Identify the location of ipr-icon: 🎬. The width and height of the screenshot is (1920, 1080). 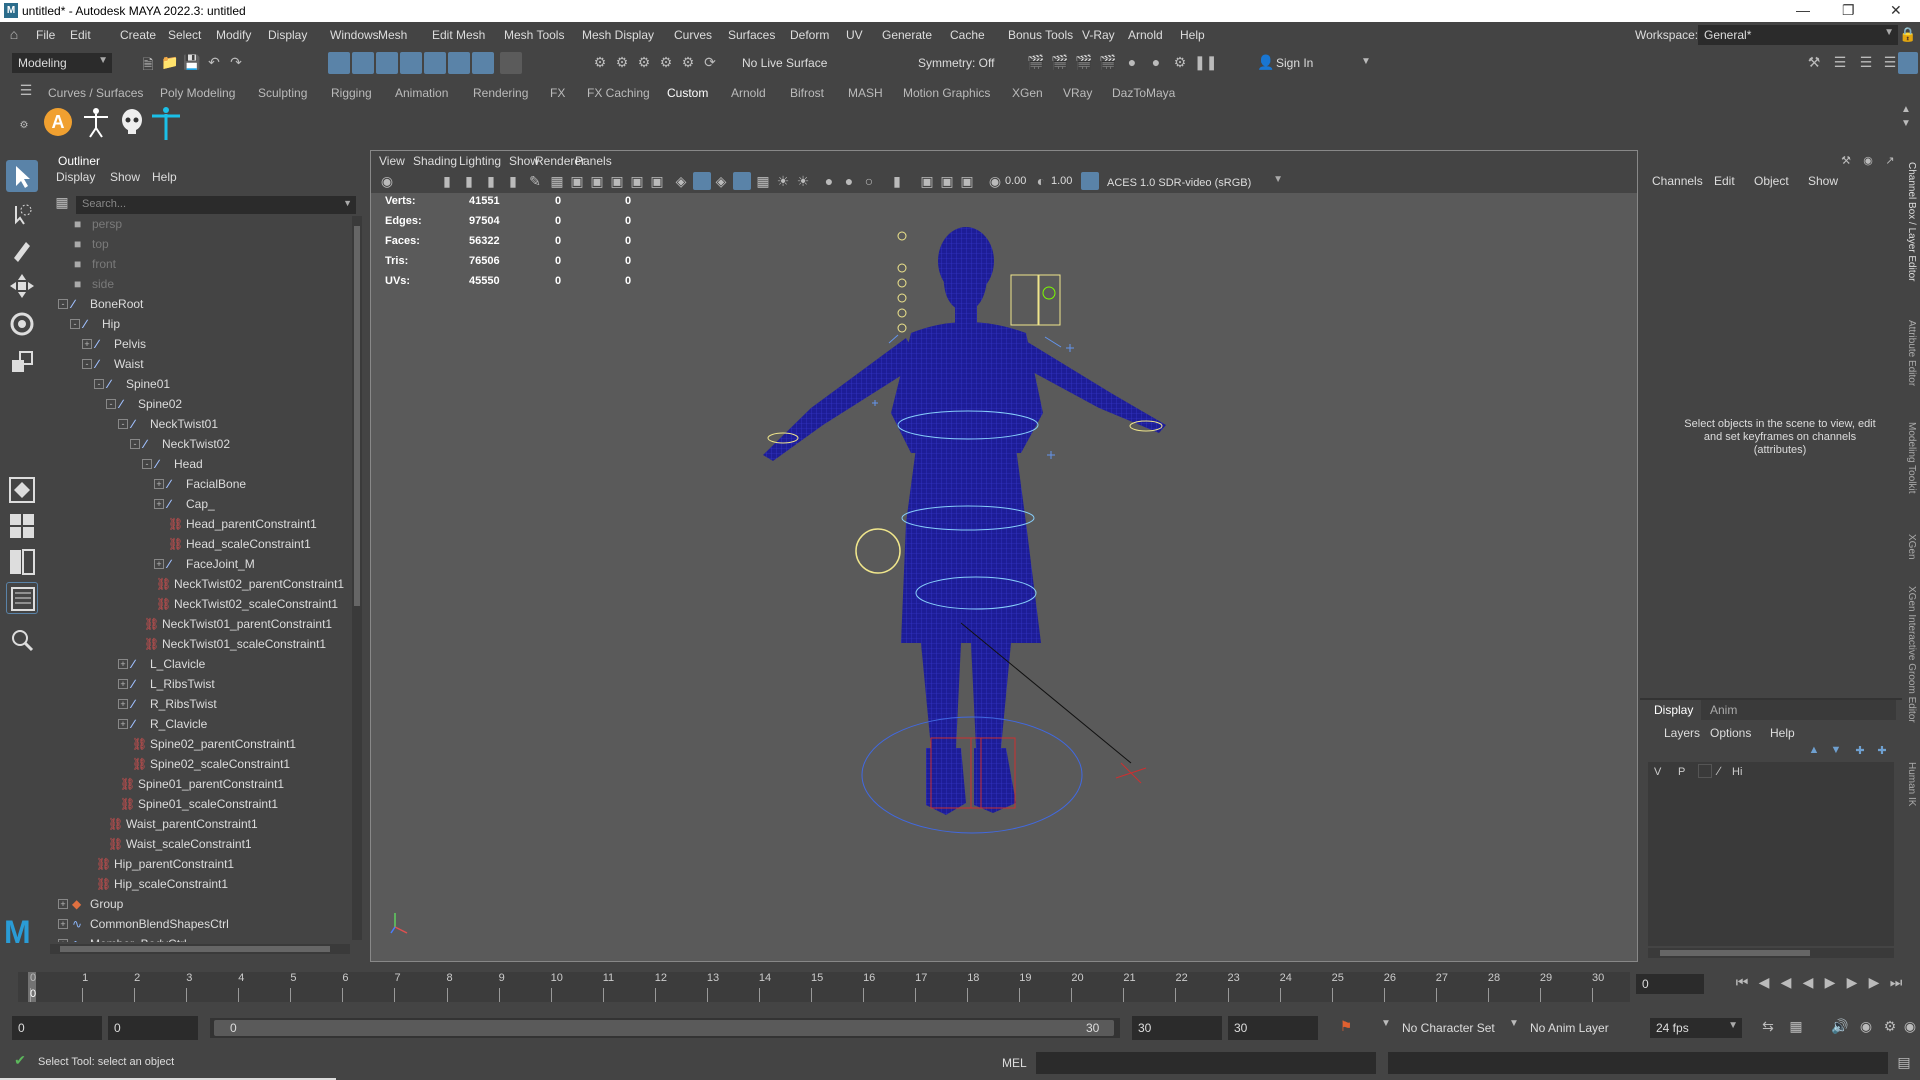
(1084, 62).